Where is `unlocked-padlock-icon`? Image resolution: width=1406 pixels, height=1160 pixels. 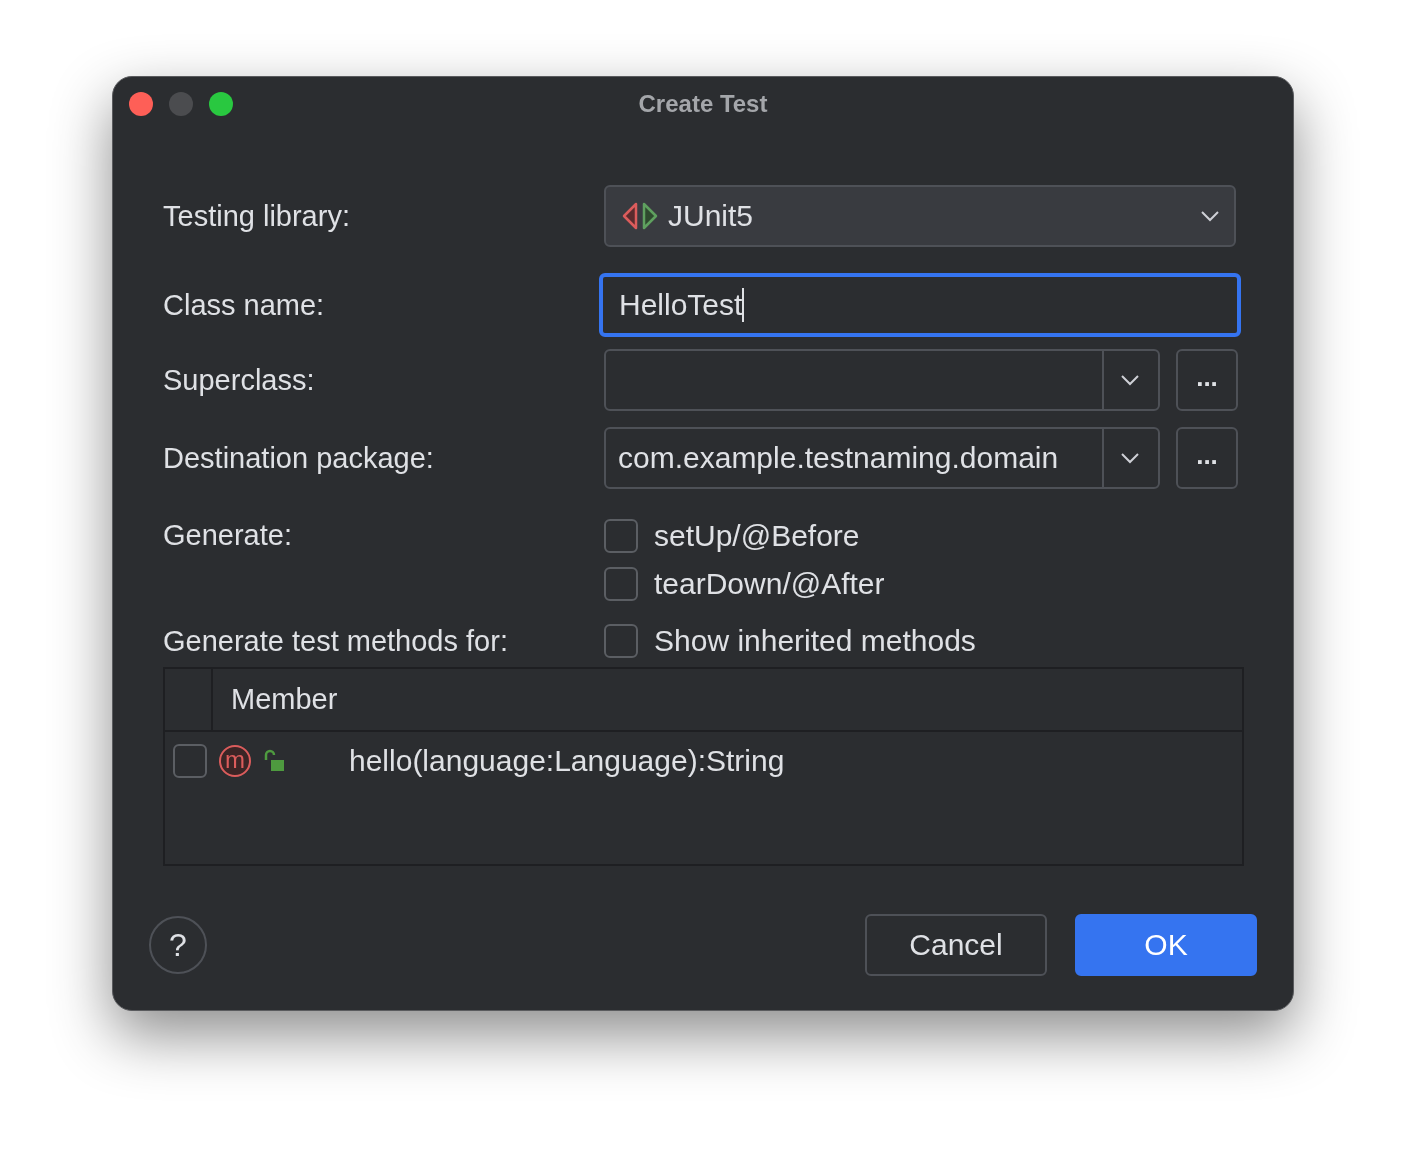
unlocked-padlock-icon is located at coordinates (275, 761).